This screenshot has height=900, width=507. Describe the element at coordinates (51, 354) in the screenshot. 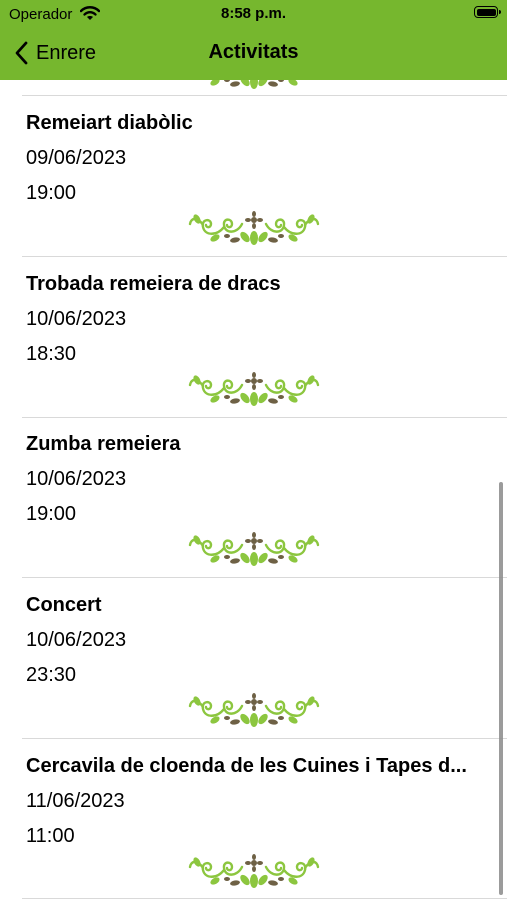

I see `activity-time: 18:30` at that location.